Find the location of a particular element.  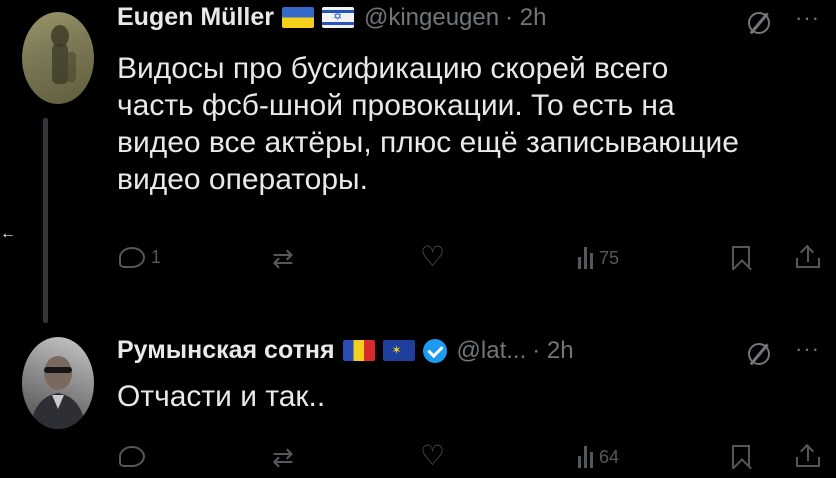

author-name: Румынская сотня is located at coordinates (226, 350).